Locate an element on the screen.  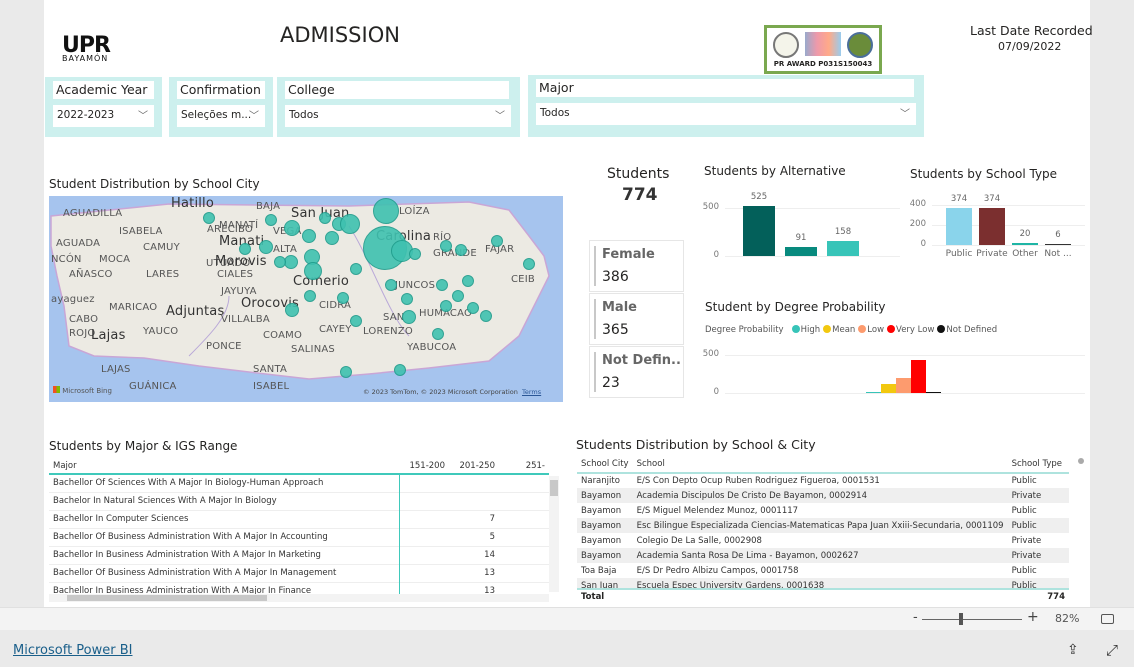
column-header: Students is located at coordinates (1067, 464).